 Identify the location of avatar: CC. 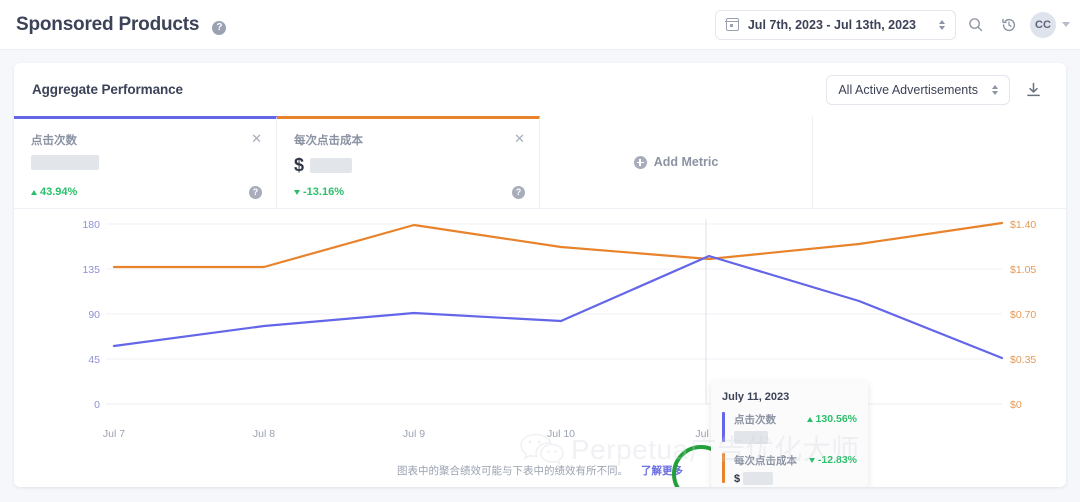
(1043, 24).